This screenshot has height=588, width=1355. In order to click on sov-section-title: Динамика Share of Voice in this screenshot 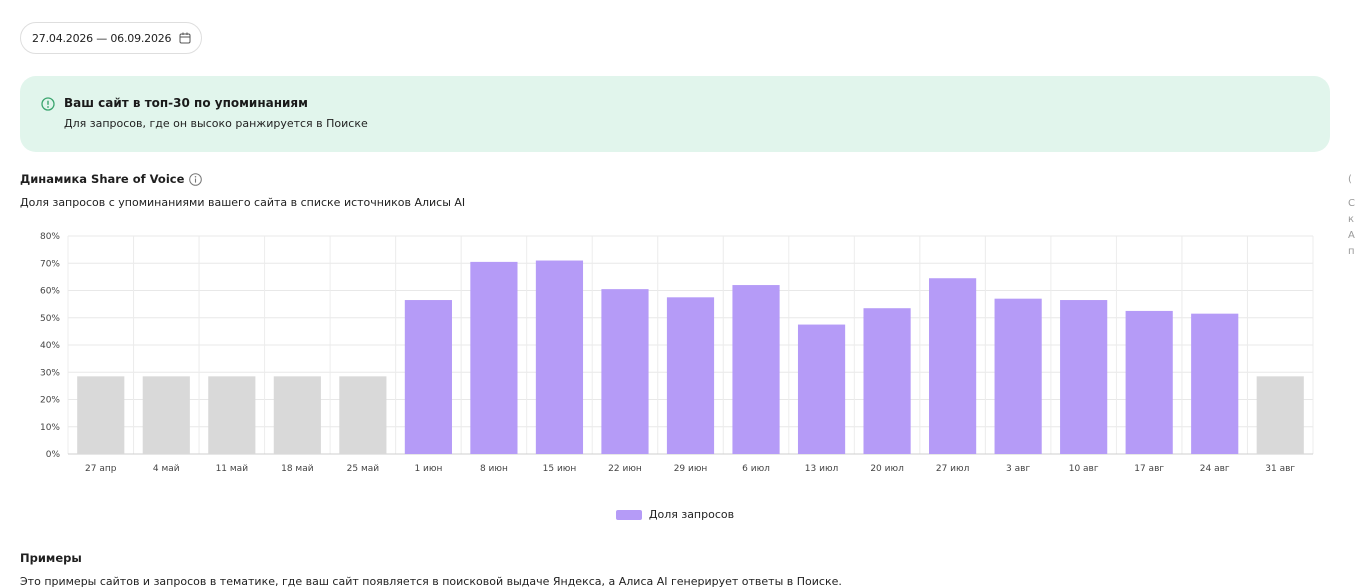, I will do `click(111, 179)`.